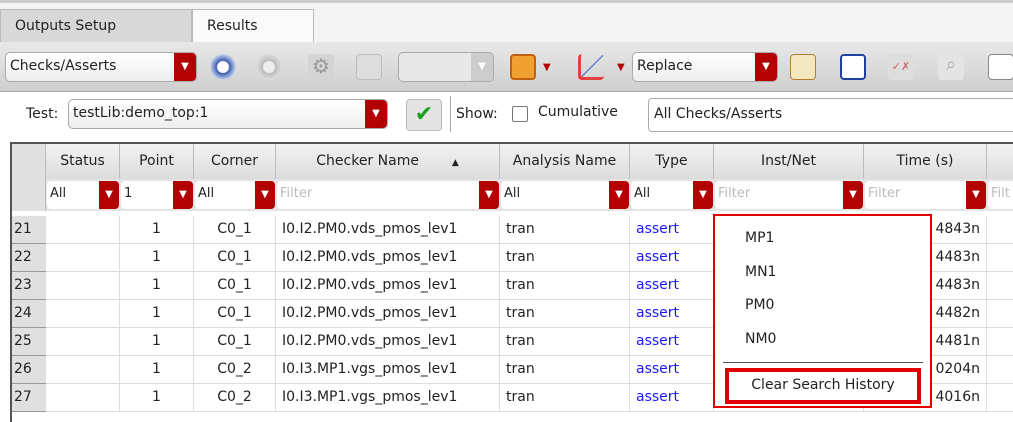 The width and height of the screenshot is (1013, 422). I want to click on cell-checker-name: I0.I3.MP1.vgs_pmos_lev1, so click(388, 370).